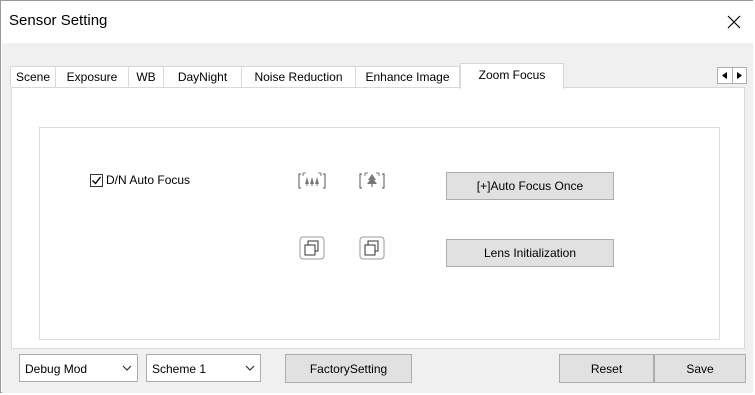 This screenshot has width=755, height=395. What do you see at coordinates (92, 76) in the screenshot?
I see `tab-exposure: Exposure` at bounding box center [92, 76].